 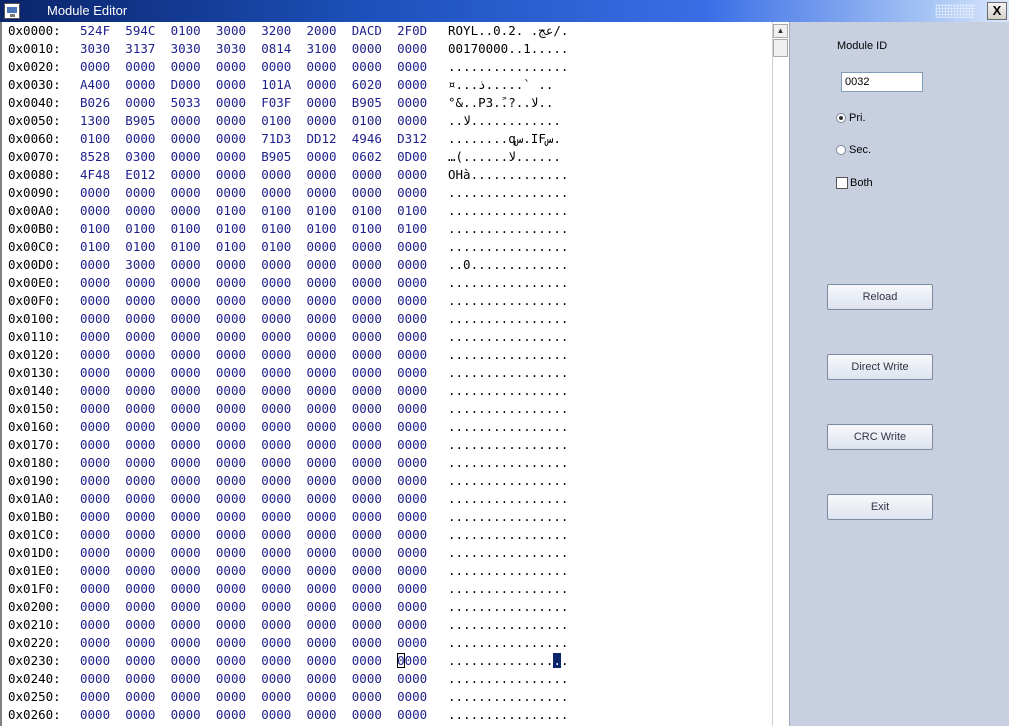 I want to click on hex-word: 71D3, so click(x=283, y=139).